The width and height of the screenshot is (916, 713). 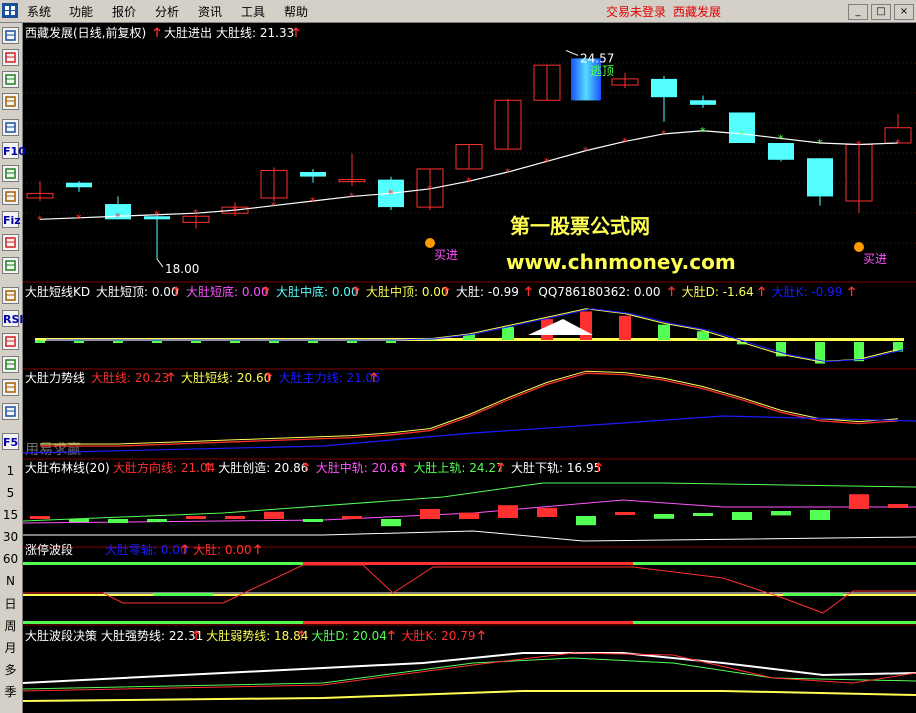 What do you see at coordinates (226, 377) in the screenshot?
I see `force-item-1: 大肚短线: 20.60` at bounding box center [226, 377].